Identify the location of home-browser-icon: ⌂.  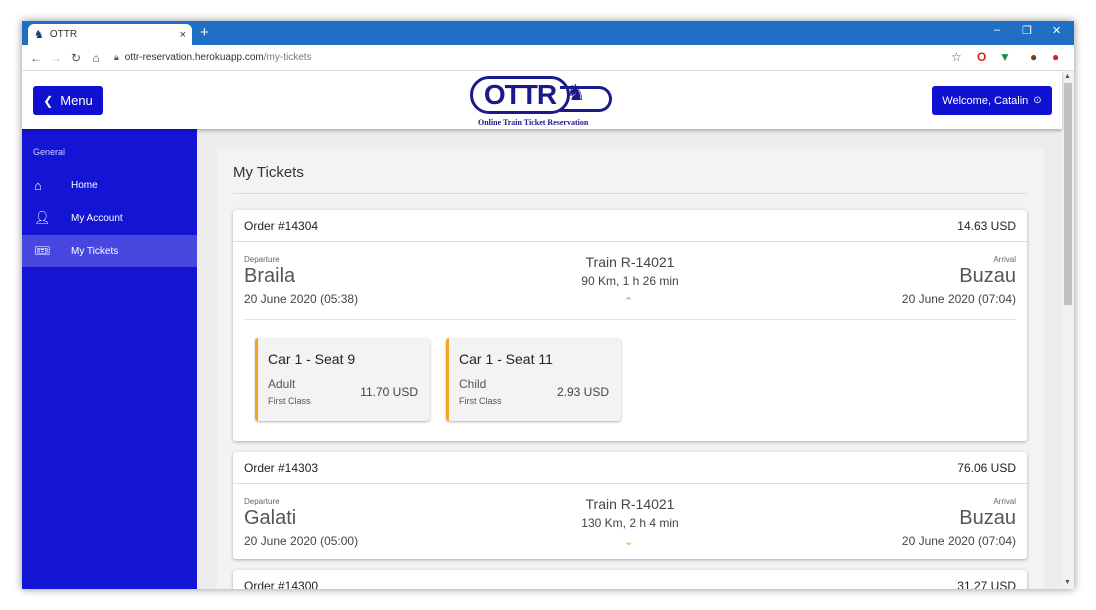
(96, 58).